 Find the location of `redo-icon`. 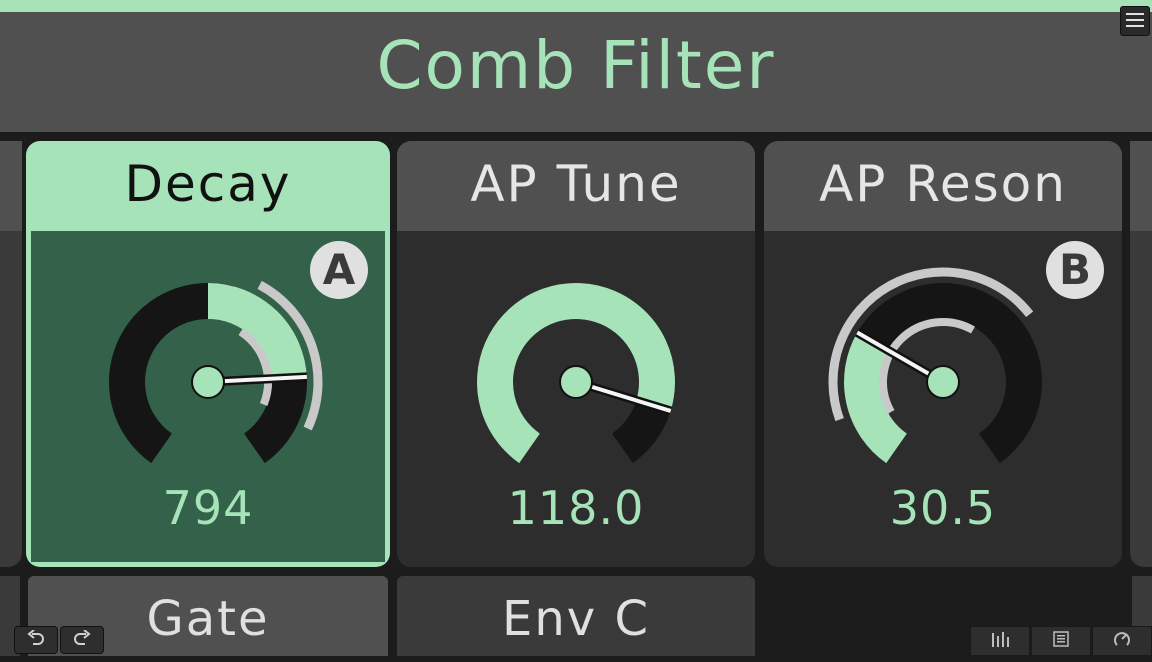

redo-icon is located at coordinates (82, 639).